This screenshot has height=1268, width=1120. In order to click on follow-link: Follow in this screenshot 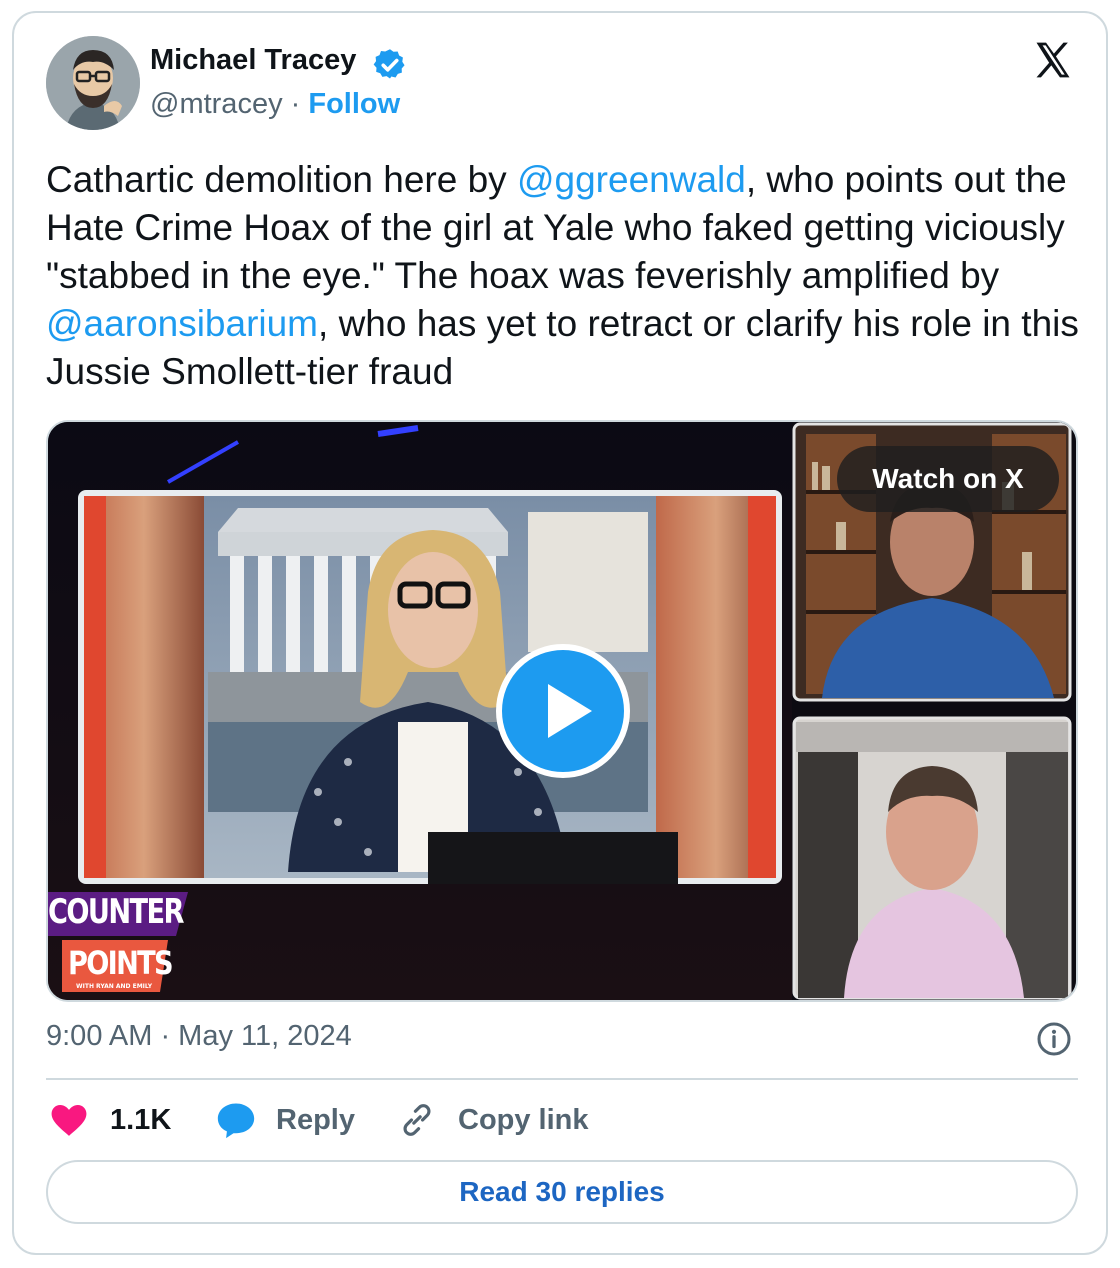, I will do `click(354, 104)`.